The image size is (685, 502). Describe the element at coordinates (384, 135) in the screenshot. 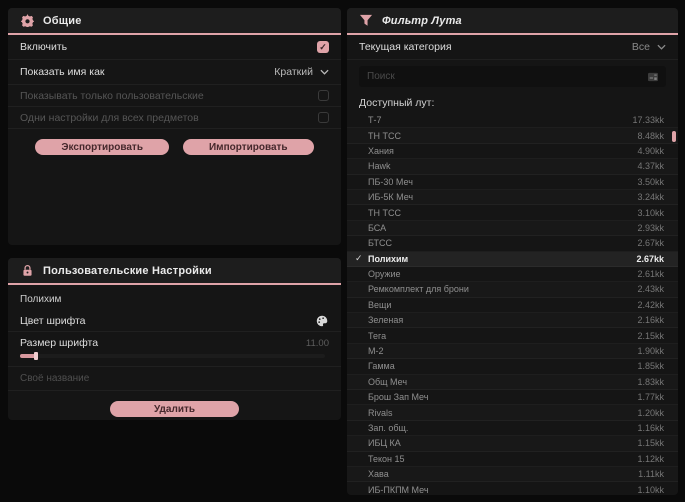

I see `loot-item-name: ТН ТСС` at that location.